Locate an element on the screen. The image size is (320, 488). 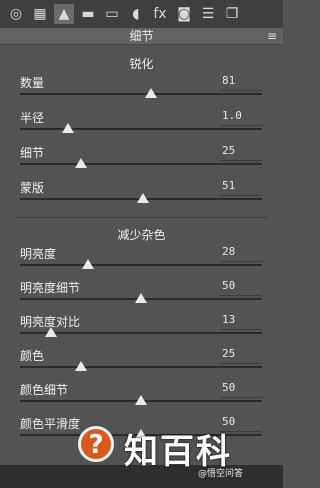
slider-label: 数量 is located at coordinates (32, 83).